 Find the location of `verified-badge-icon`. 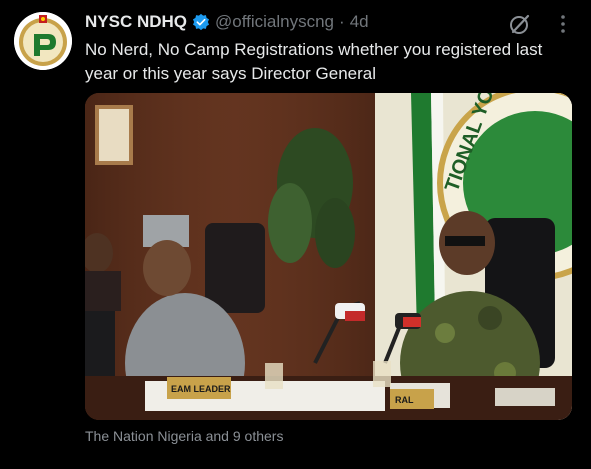

verified-badge-icon is located at coordinates (201, 22).